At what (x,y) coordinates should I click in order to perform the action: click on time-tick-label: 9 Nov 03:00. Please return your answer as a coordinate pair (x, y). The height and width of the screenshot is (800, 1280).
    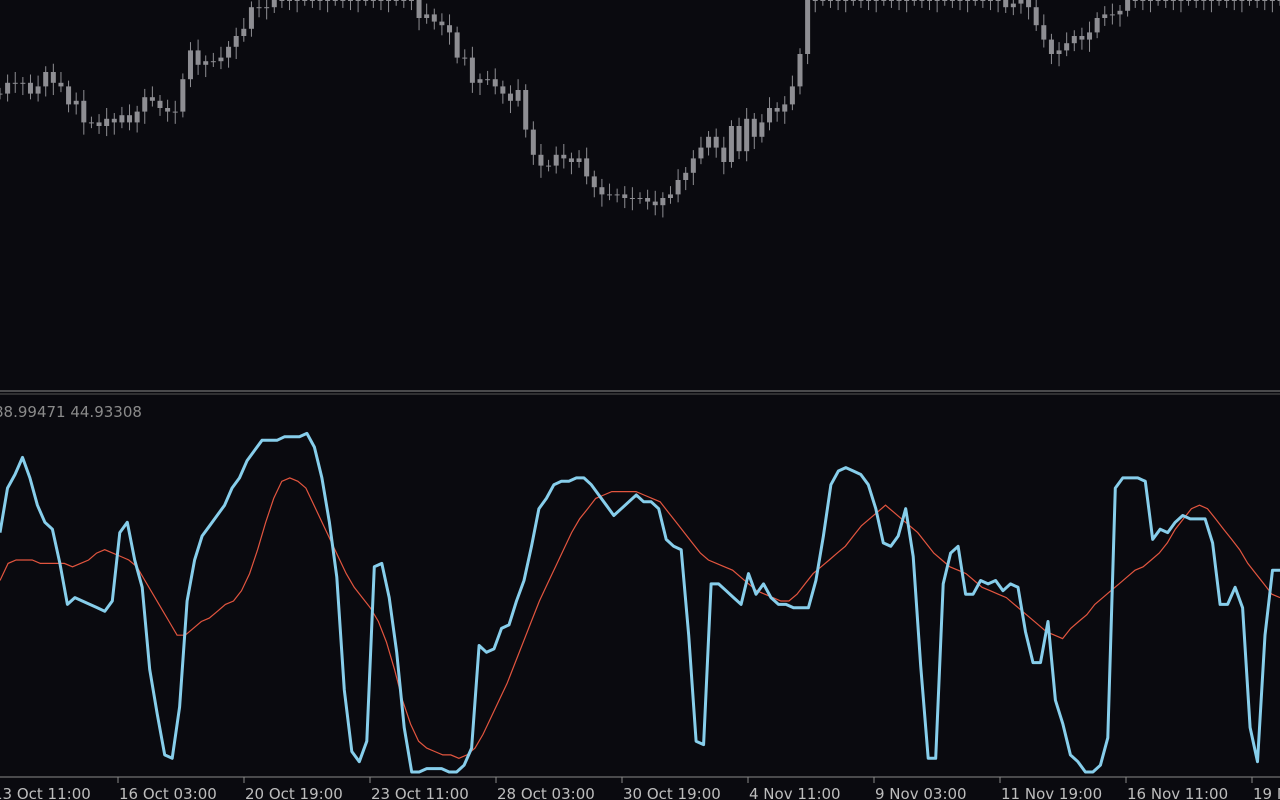
    Looking at the image, I should click on (921, 792).